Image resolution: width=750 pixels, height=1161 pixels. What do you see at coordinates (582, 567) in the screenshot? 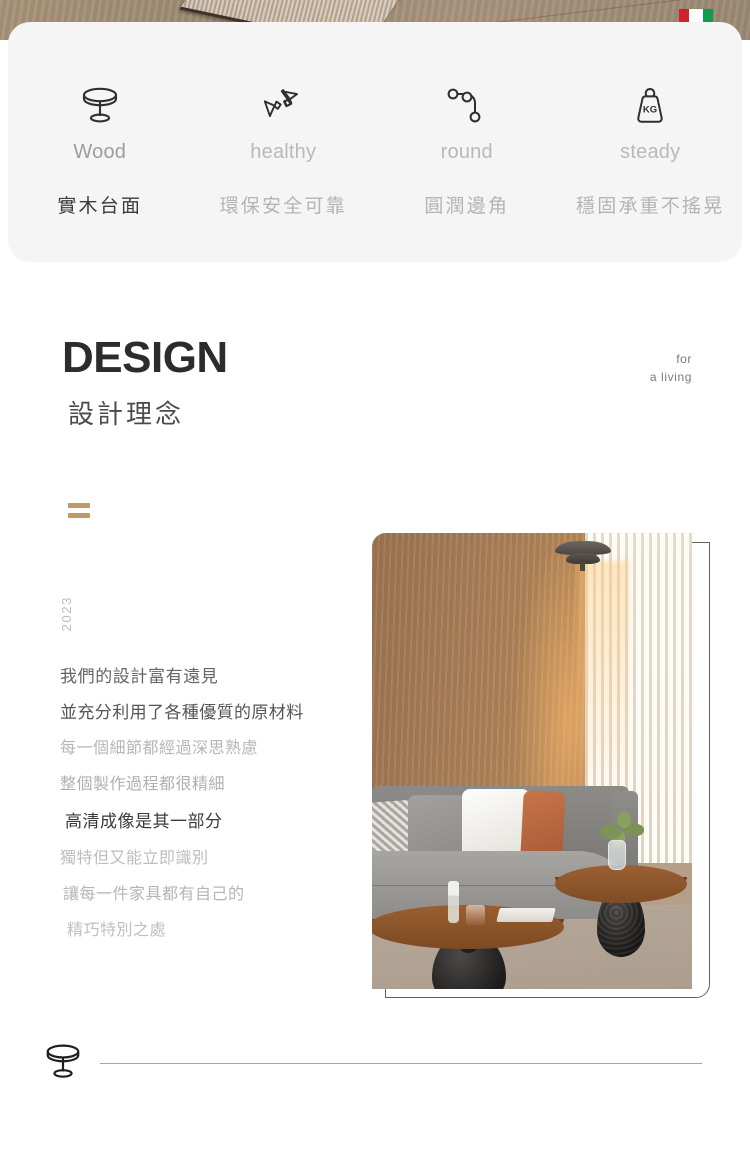
I see `pendant-lamp-stem` at bounding box center [582, 567].